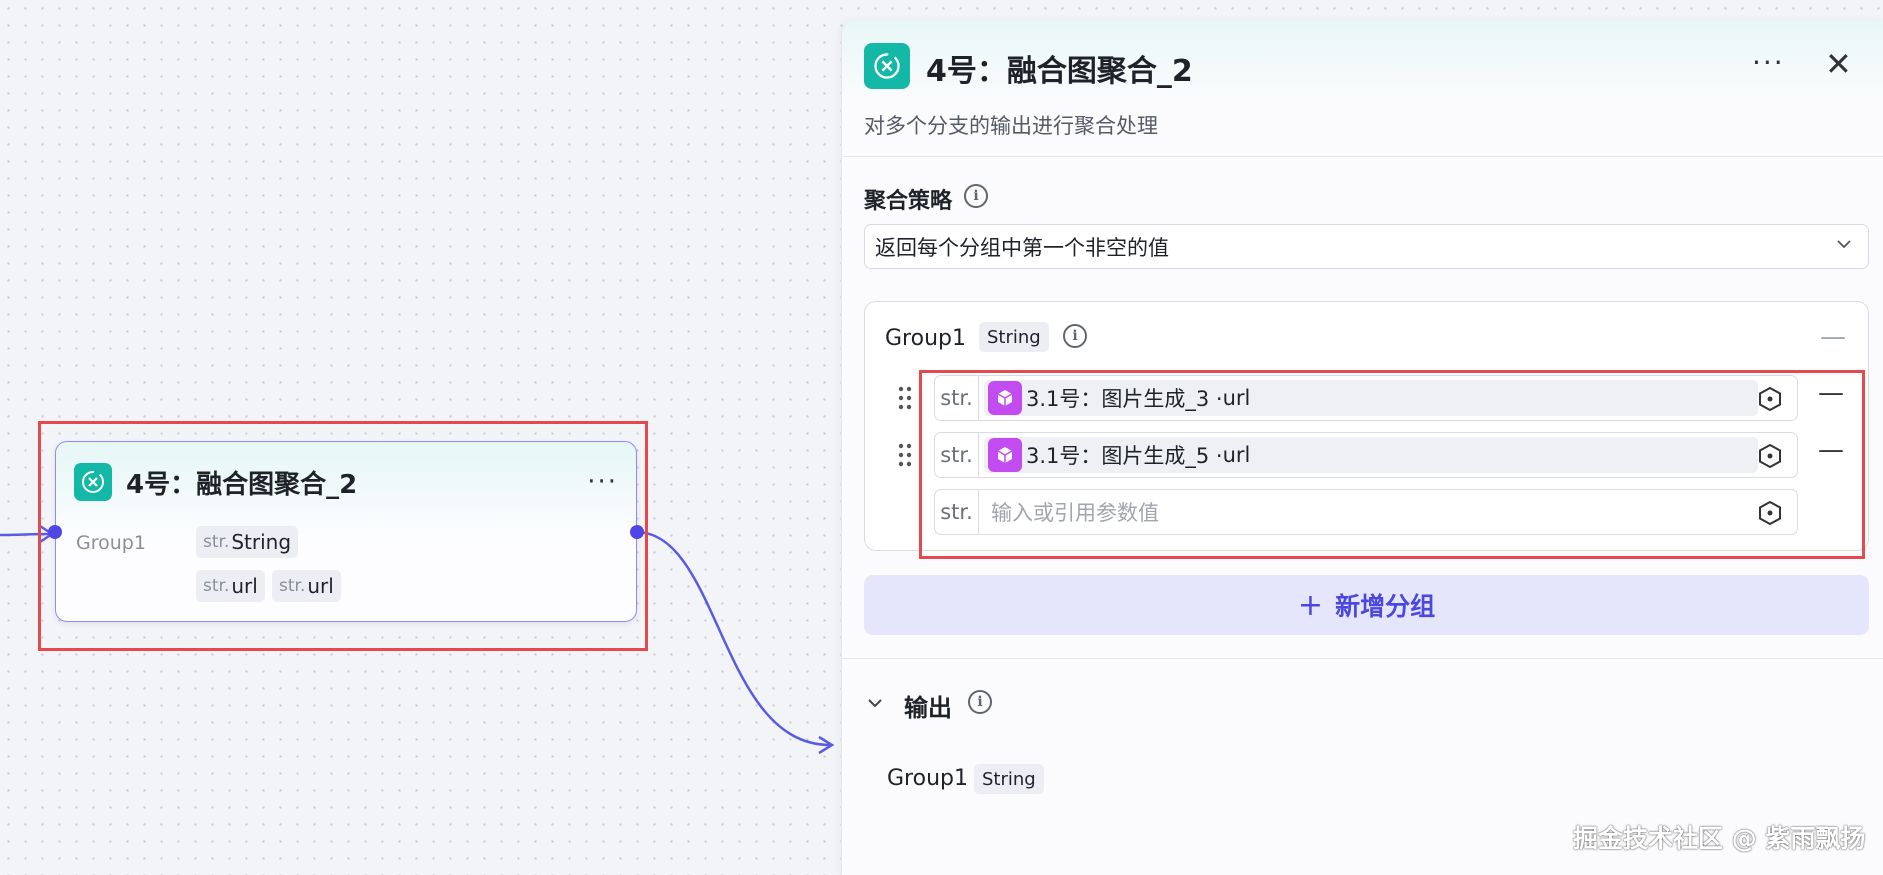  What do you see at coordinates (1014, 337) in the screenshot?
I see `group-type-badge: String` at bounding box center [1014, 337].